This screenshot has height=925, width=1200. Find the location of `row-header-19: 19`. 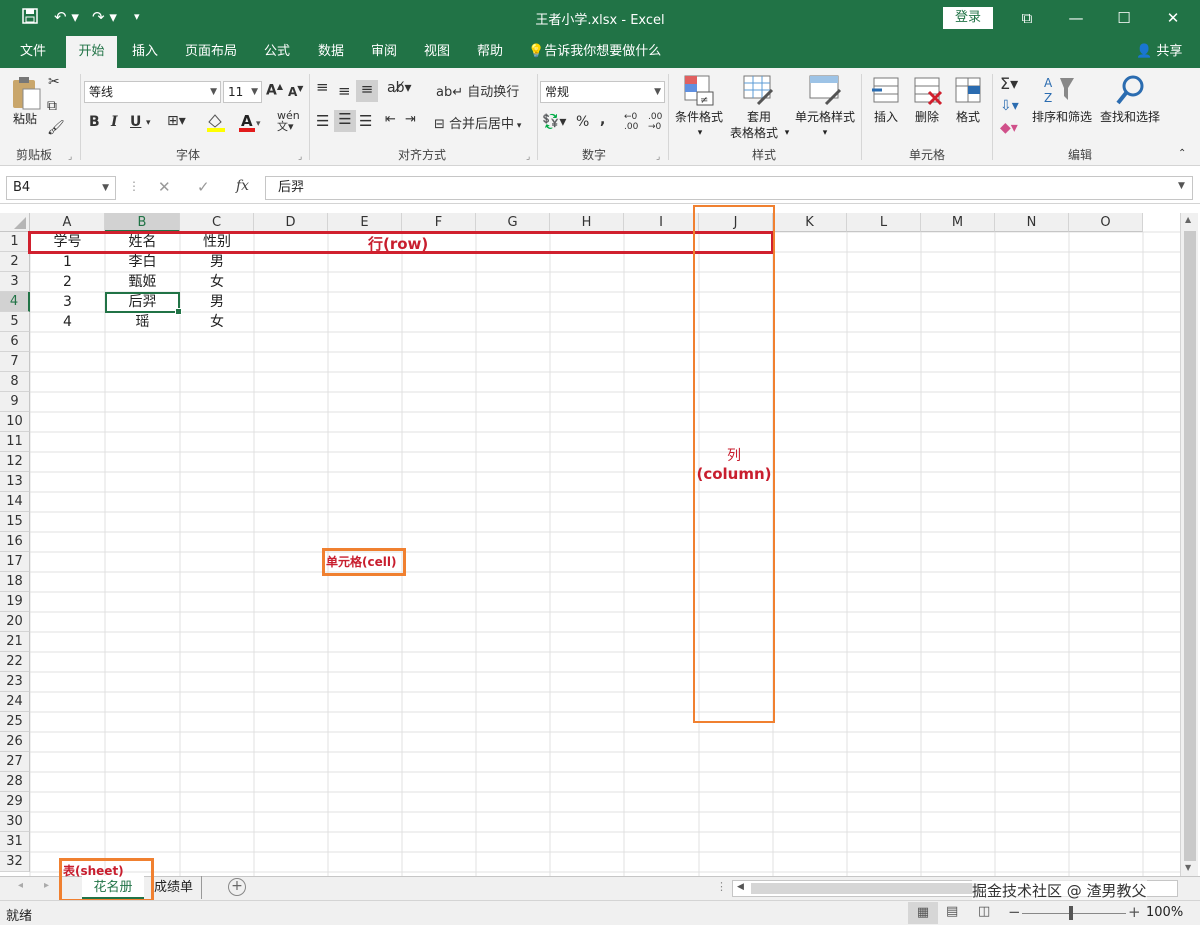

row-header-19: 19 is located at coordinates (15, 602).